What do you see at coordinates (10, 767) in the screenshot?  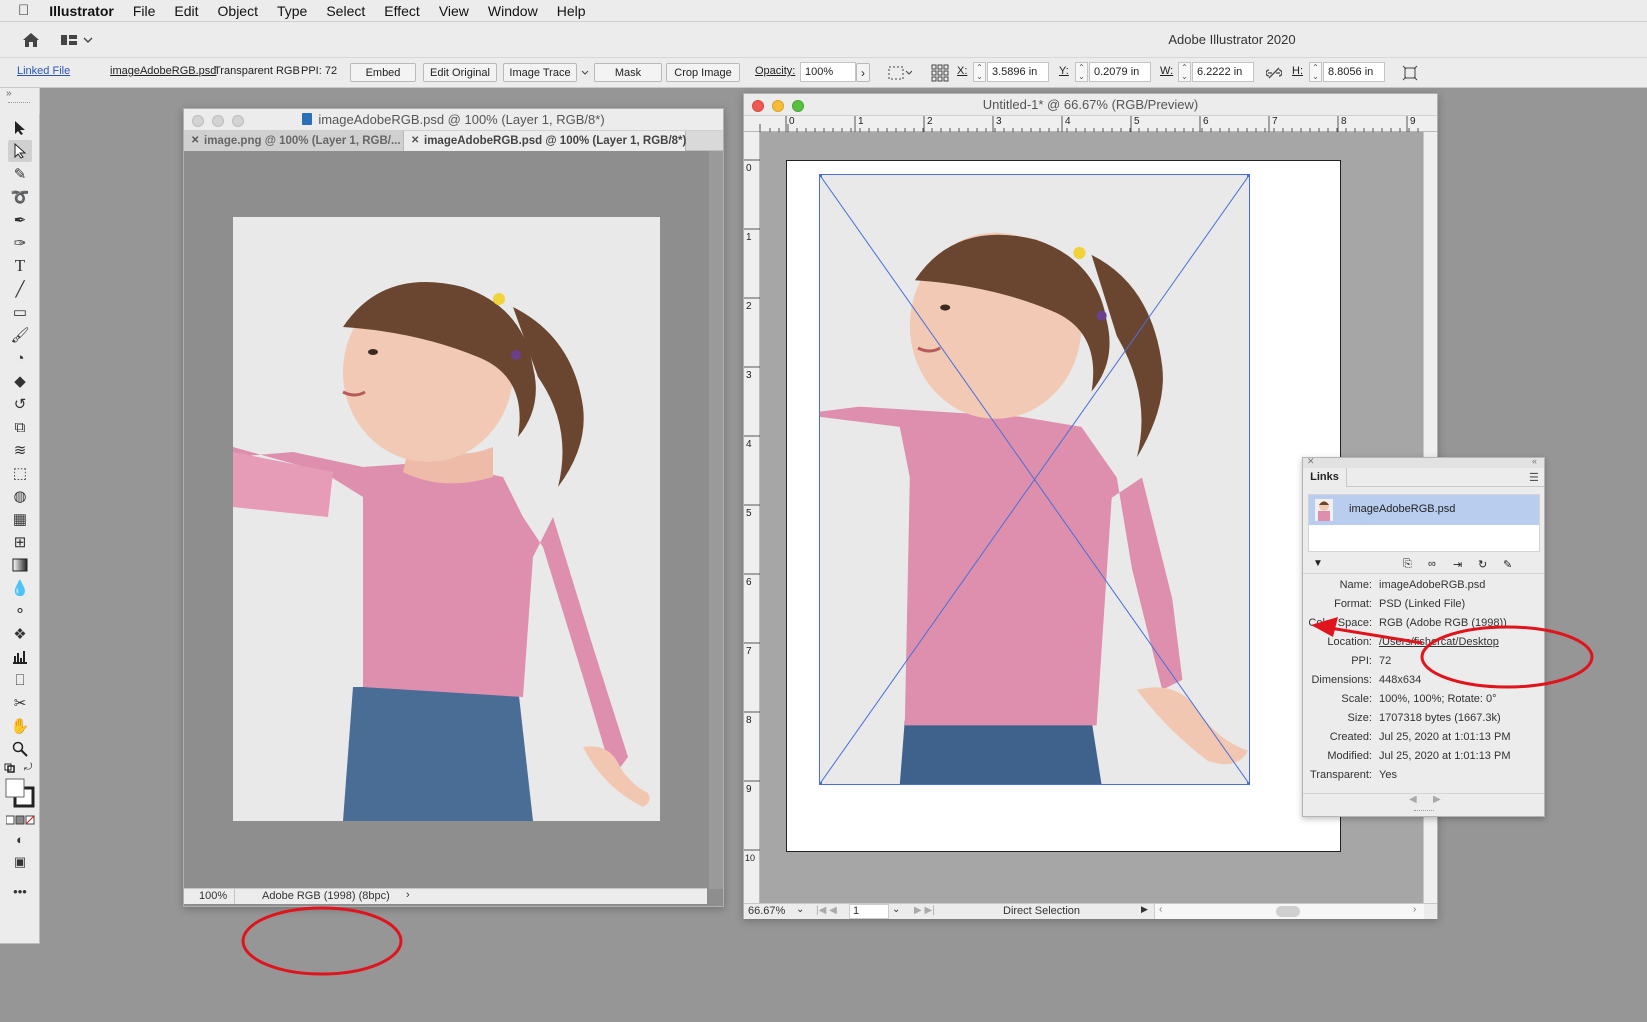 I see `default-fill-stroke-icon` at bounding box center [10, 767].